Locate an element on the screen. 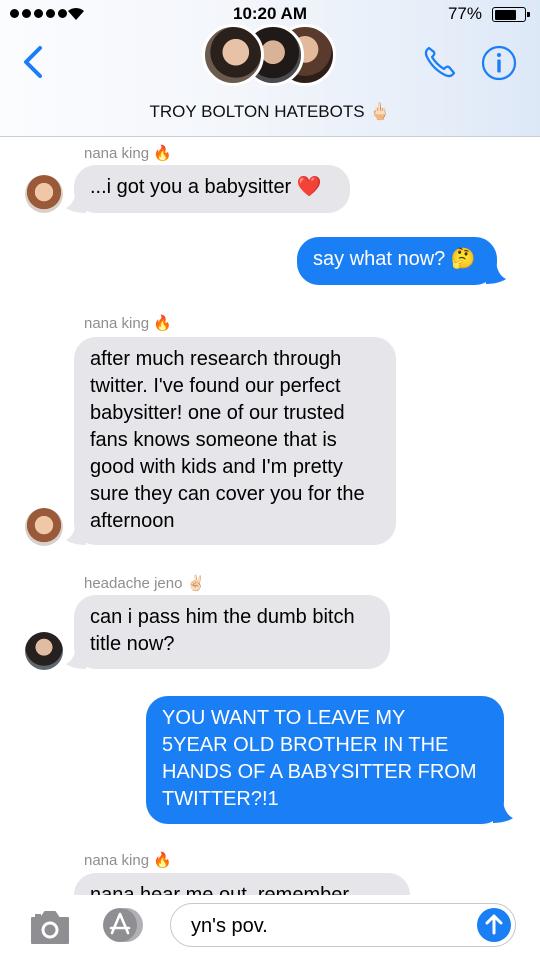 The width and height of the screenshot is (540, 960). conversation-header: 10:20 AM 77% TROY BOLTON HATEBOTS 🖕🏻 is located at coordinates (270, 68).